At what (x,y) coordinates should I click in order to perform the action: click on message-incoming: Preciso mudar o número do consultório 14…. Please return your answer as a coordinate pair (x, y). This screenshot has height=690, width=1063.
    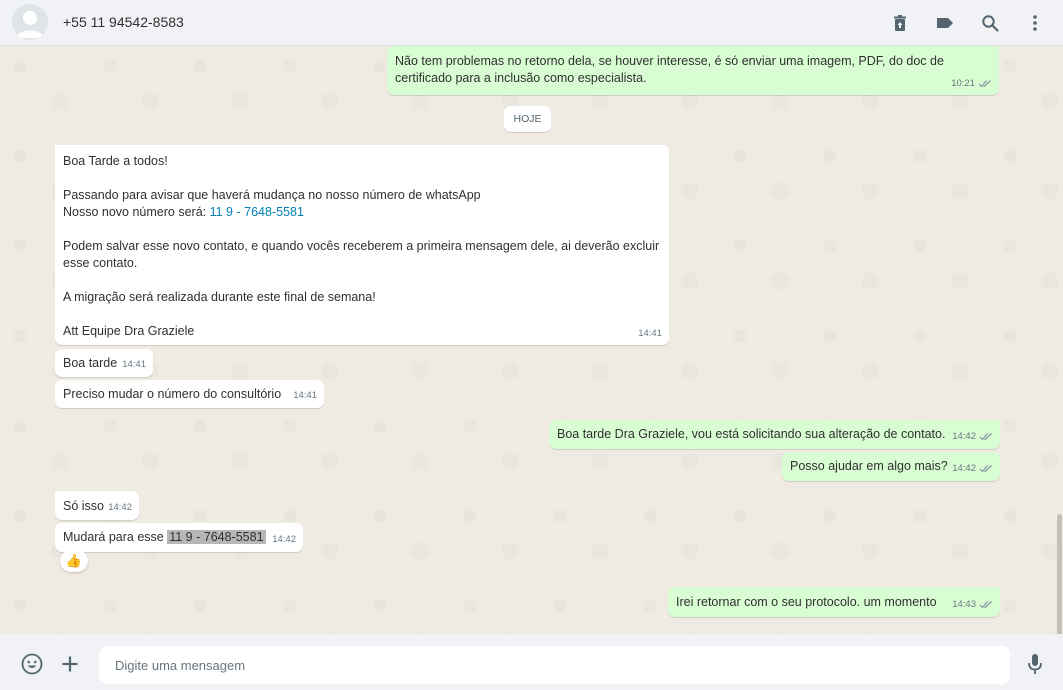
    Looking at the image, I should click on (189, 394).